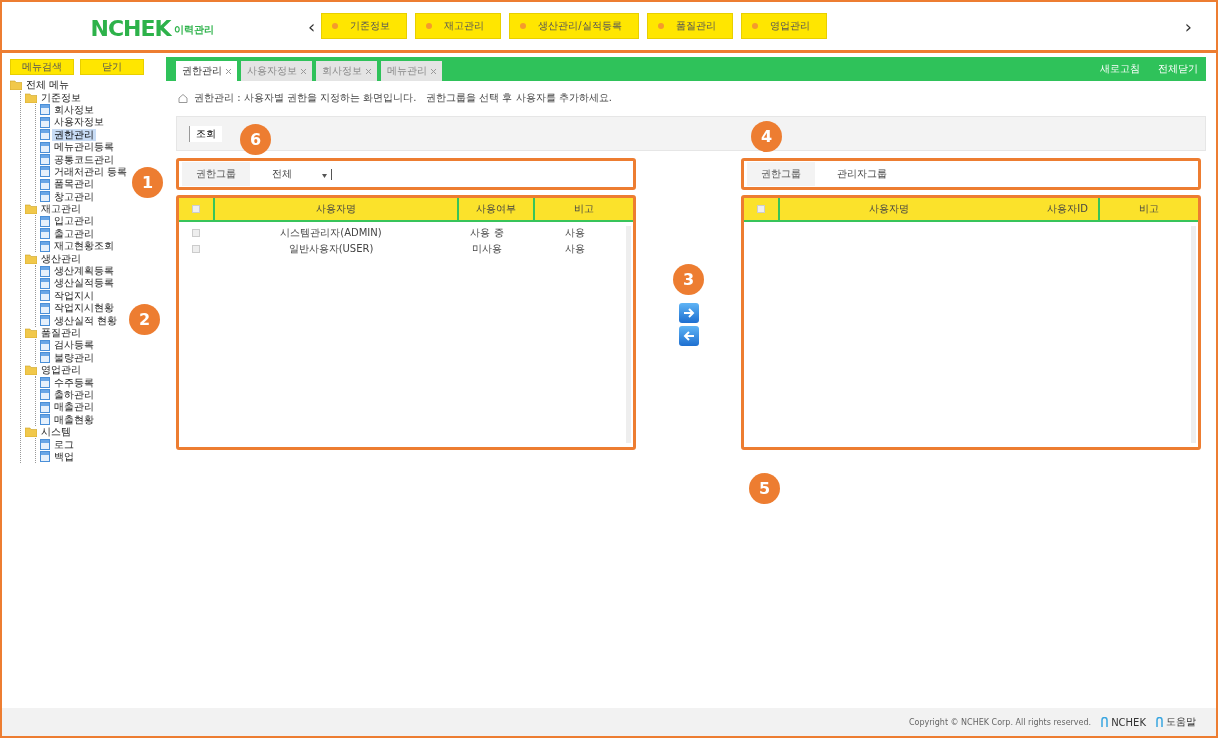 The image size is (1218, 738). What do you see at coordinates (144, 319) in the screenshot?
I see `step-number-badge: 2` at bounding box center [144, 319].